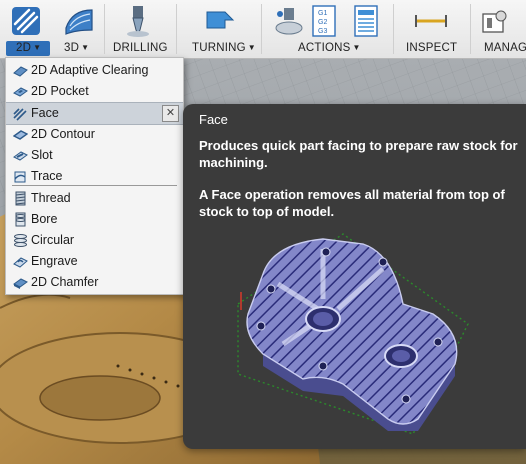 This screenshot has width=526, height=464. Describe the element at coordinates (26, 21) in the screenshot. I see `2d-strategies-icon` at that location.